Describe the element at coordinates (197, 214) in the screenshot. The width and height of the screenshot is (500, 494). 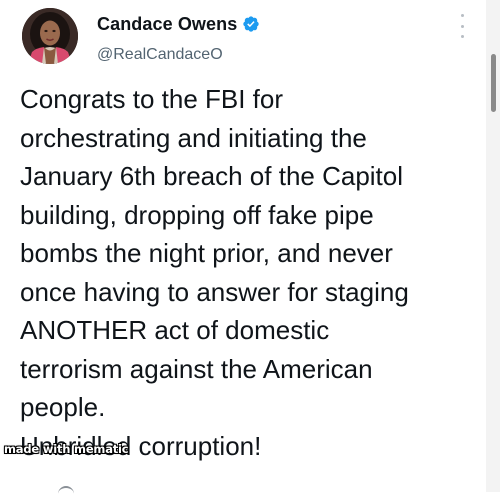
I see `tweet-line: building, dropping off fake pipe` at that location.